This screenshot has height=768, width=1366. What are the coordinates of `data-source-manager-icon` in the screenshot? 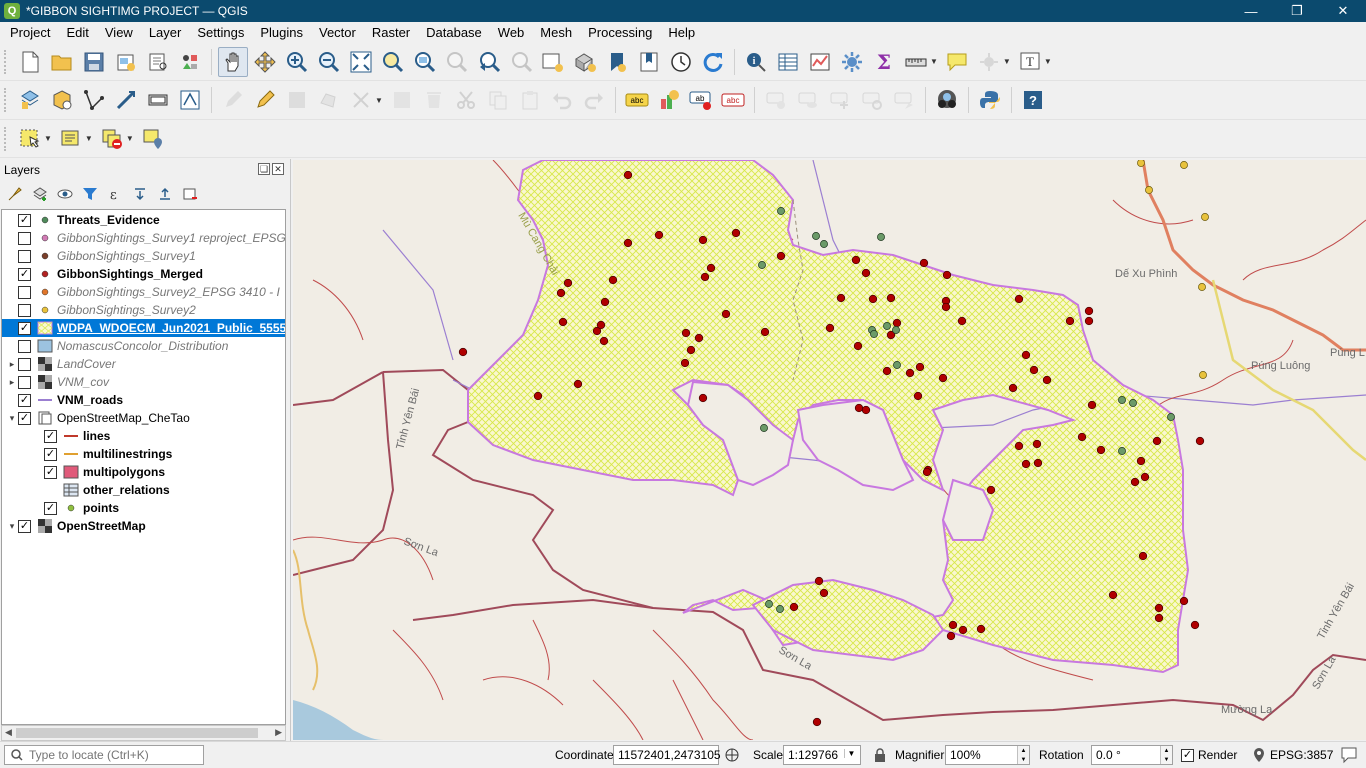 It's located at (30, 100).